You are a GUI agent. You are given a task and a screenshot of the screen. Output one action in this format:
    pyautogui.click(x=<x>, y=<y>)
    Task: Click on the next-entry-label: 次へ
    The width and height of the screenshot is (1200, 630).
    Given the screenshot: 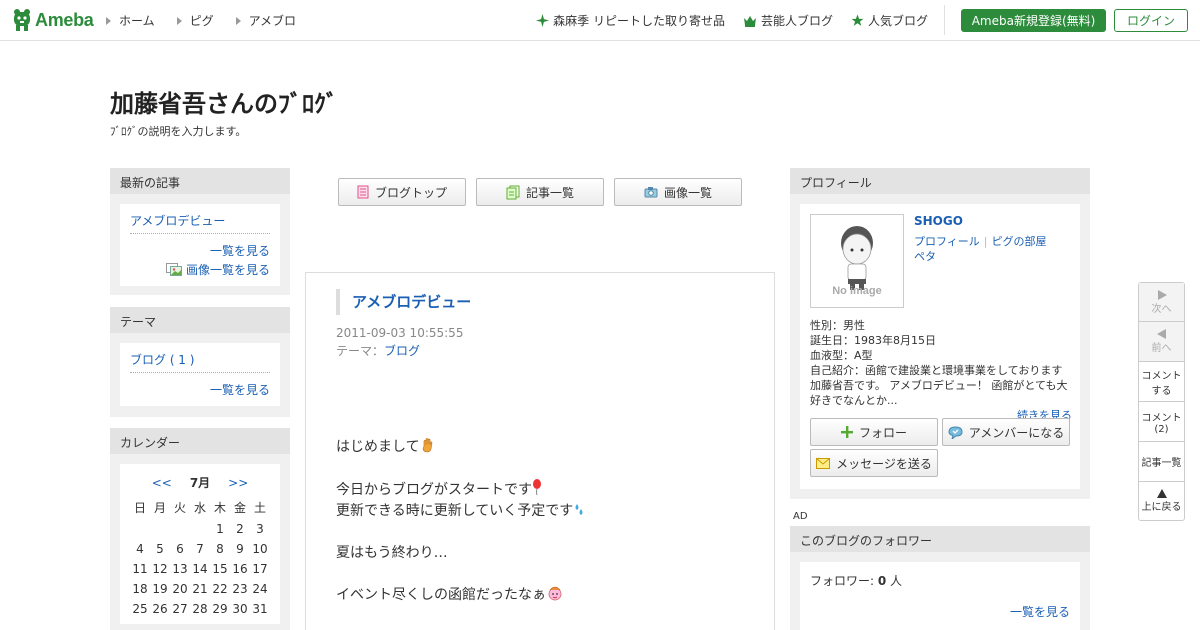 What is the action you would take?
    pyautogui.click(x=1161, y=309)
    